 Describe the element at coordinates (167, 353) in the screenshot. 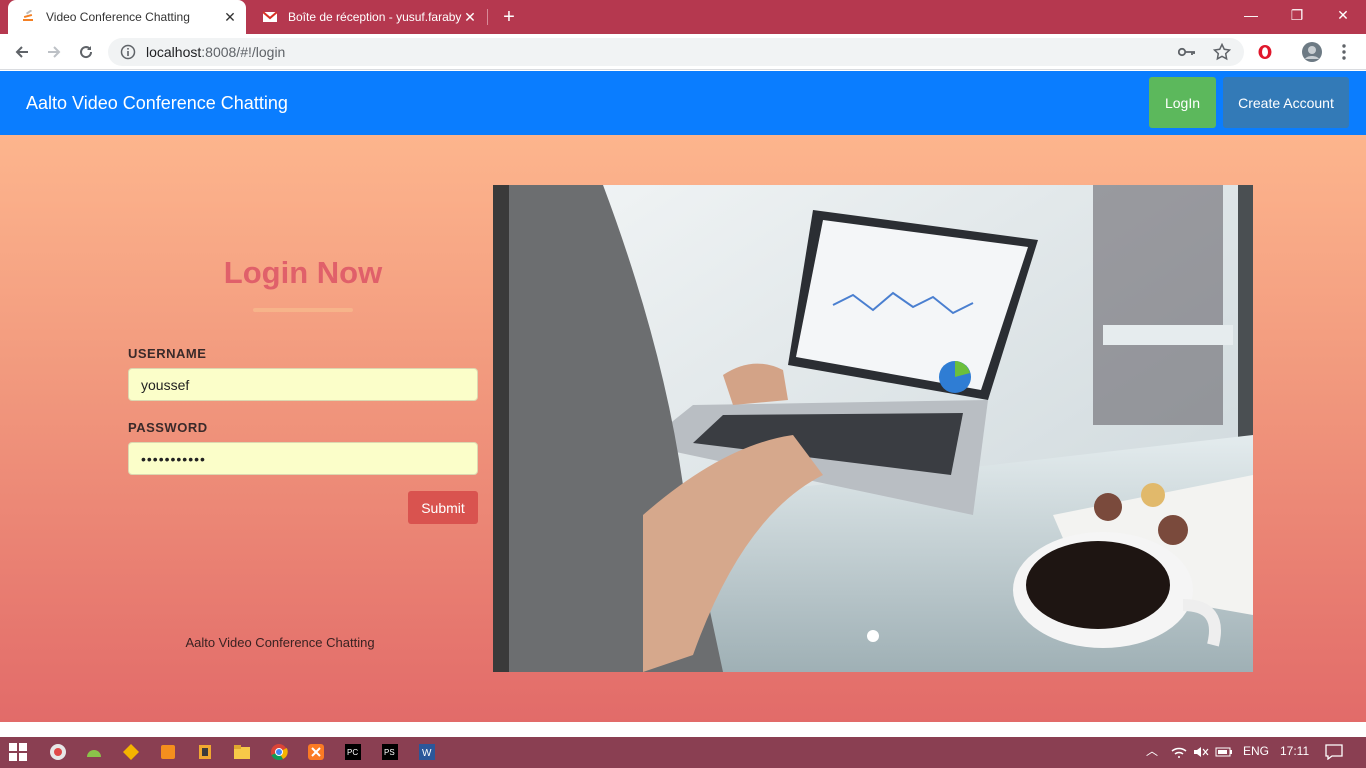

I see `username-label: USERNAME` at that location.